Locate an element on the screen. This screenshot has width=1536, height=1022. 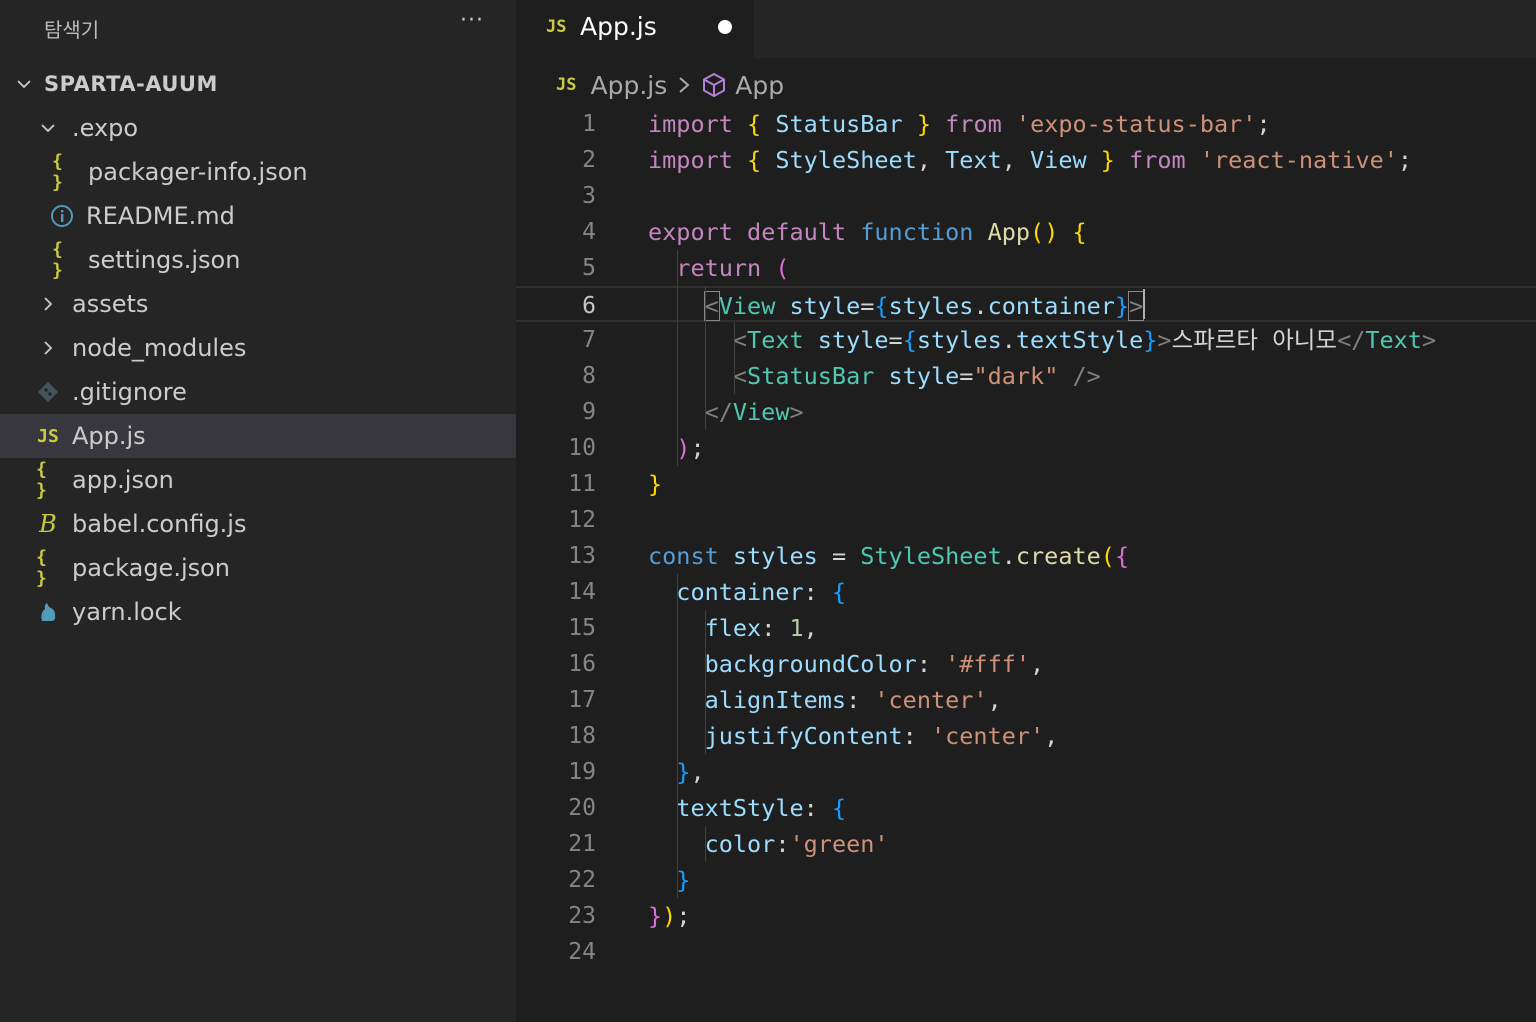
tree-item: assets is located at coordinates (258, 304).